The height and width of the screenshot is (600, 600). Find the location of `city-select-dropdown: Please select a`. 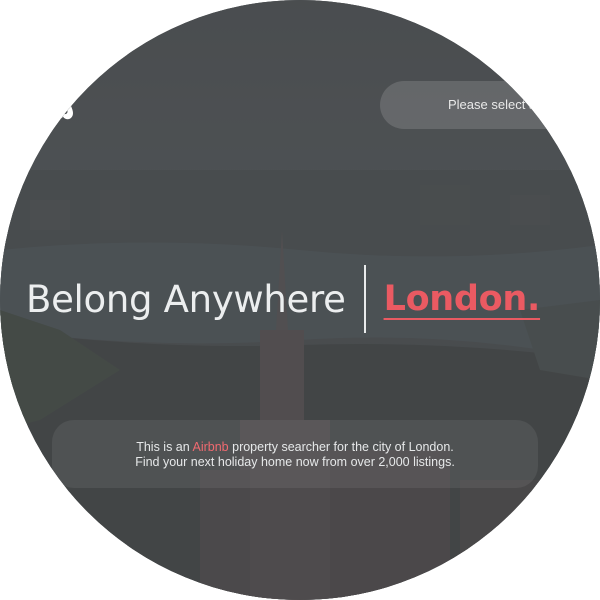

city-select-dropdown: Please select a is located at coordinates (490, 105).